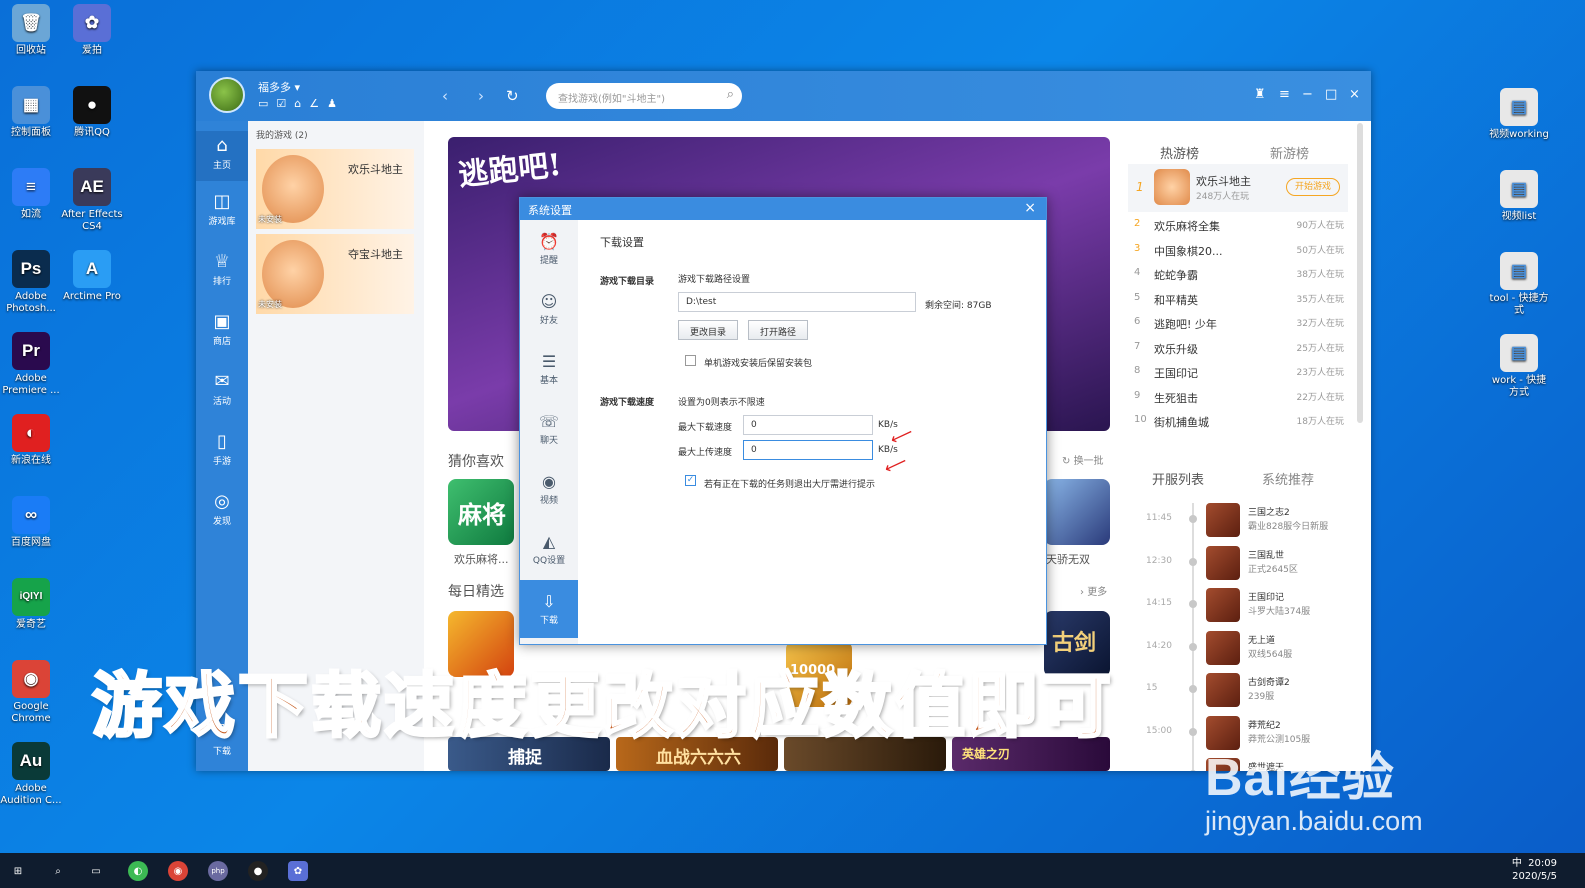 This screenshot has width=1585, height=888. What do you see at coordinates (222, 389) in the screenshot?
I see `nav-item: ✉ 活动` at bounding box center [222, 389].